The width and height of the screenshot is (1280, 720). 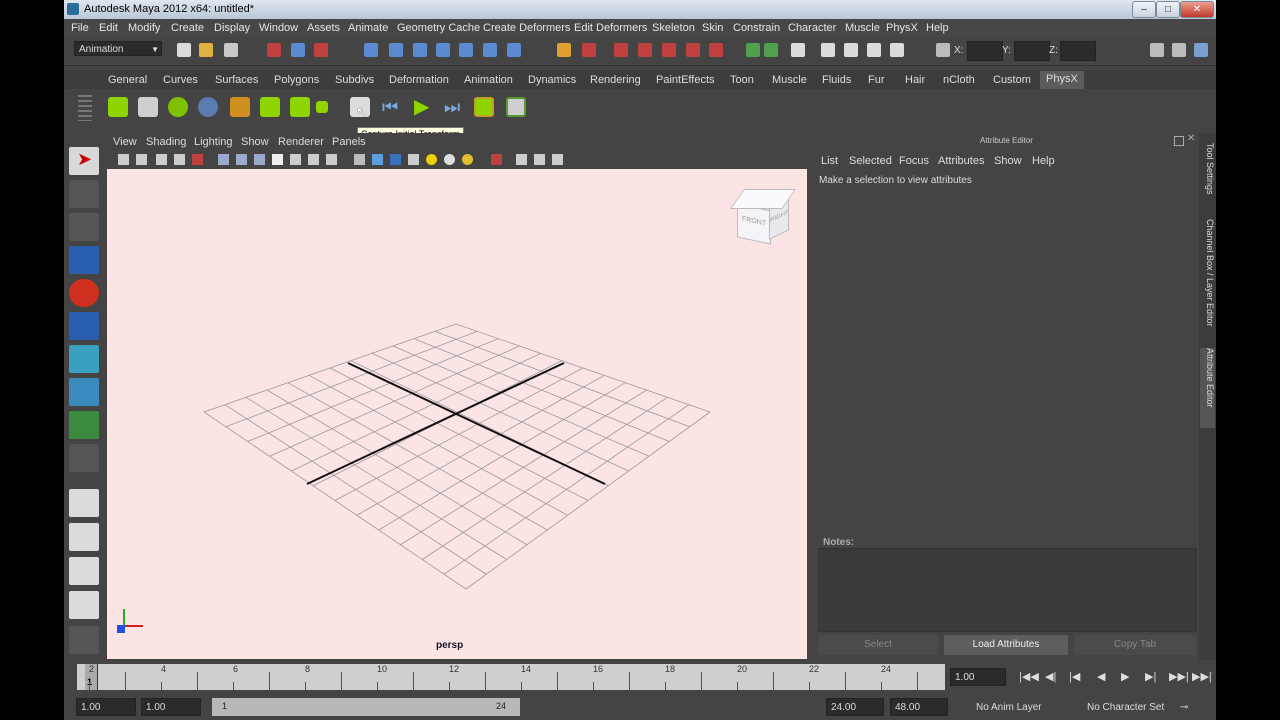 I want to click on shelf-tab-ncloth: nCloth, so click(x=959, y=80).